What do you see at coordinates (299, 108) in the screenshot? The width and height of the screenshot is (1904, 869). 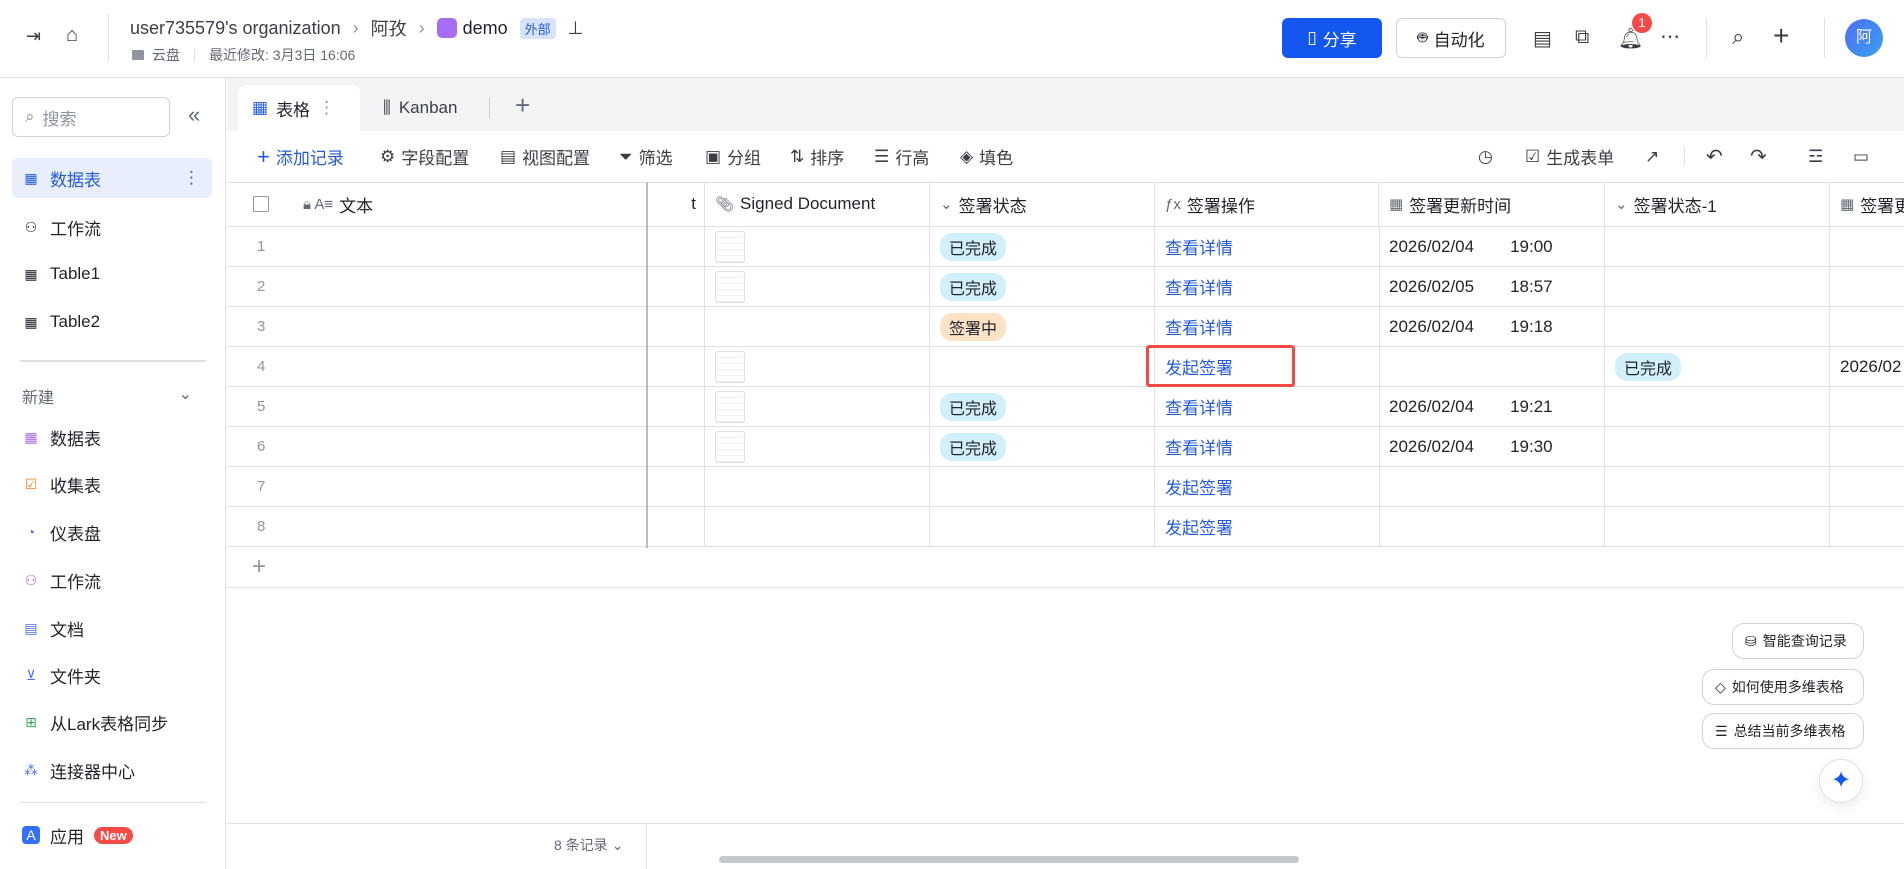 I see `tab-grid: ▦ 表格 ⋮` at bounding box center [299, 108].